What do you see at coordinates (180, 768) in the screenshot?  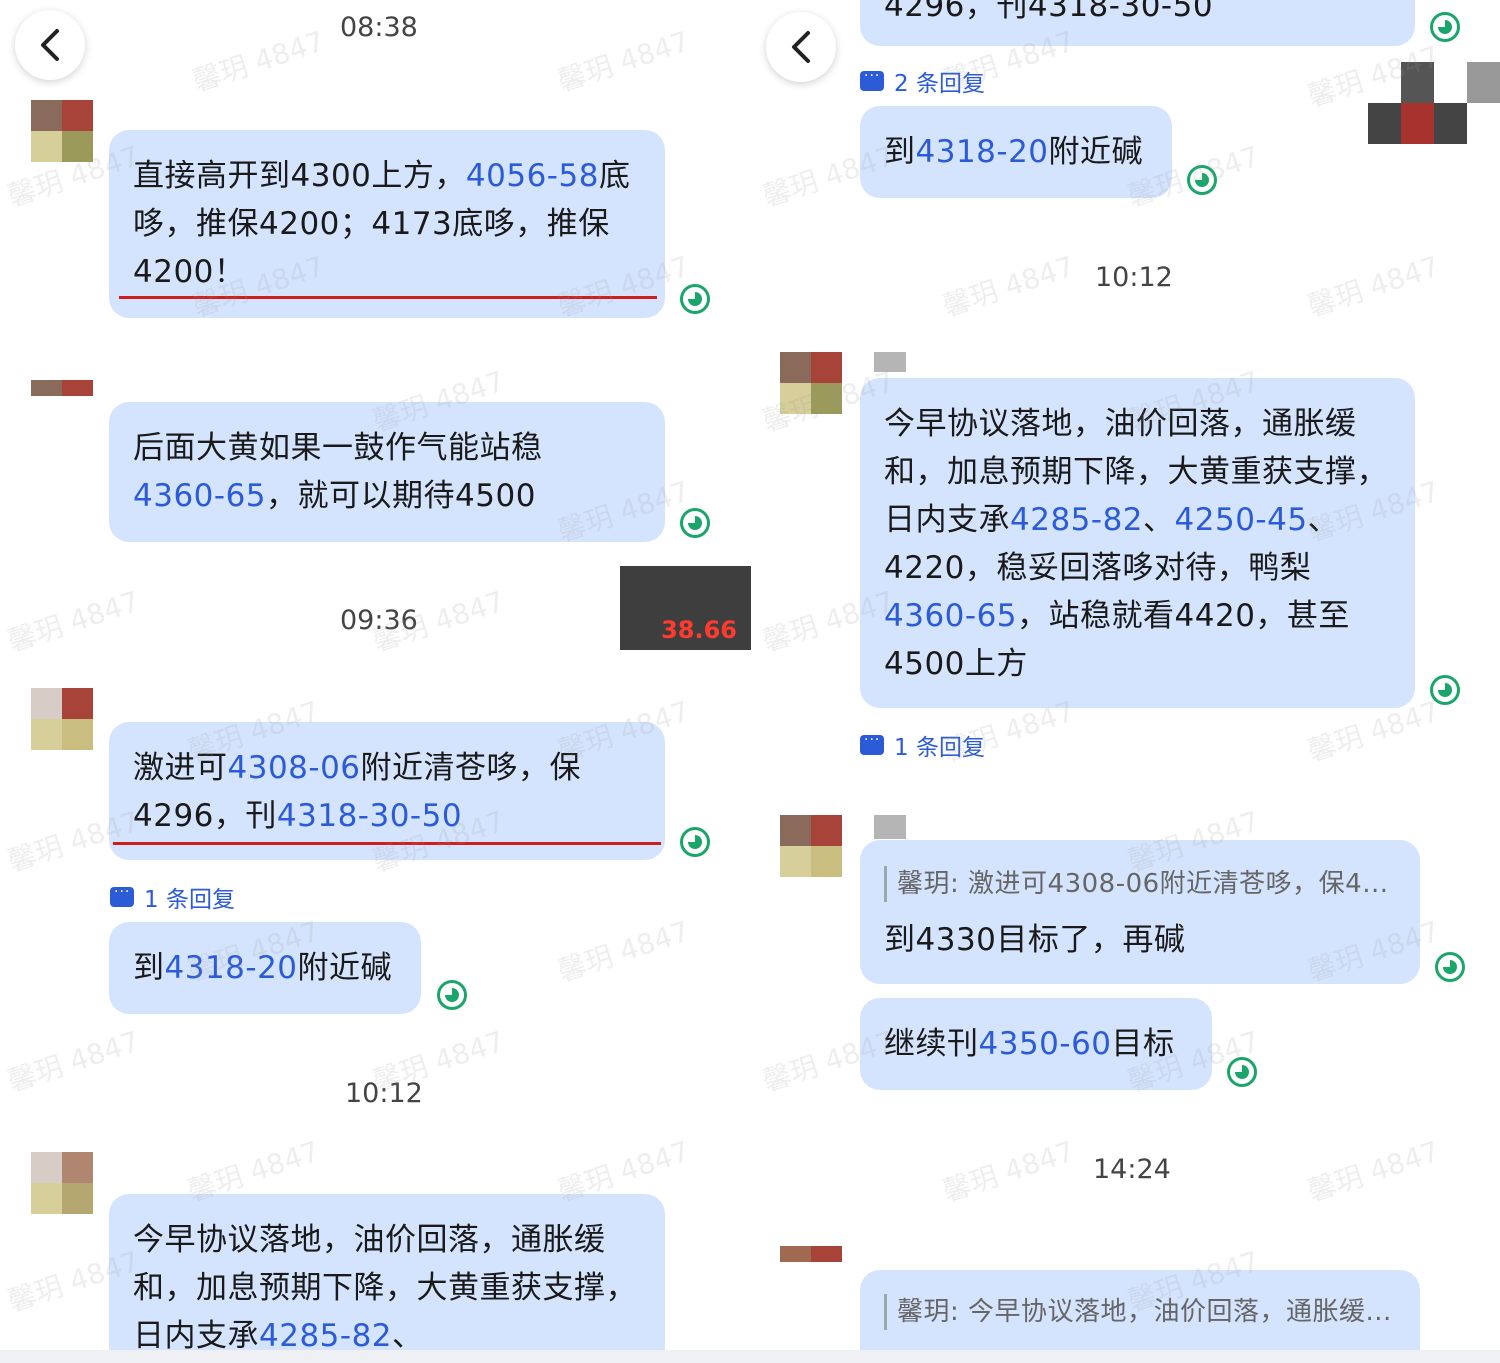 I see `message-text: 激进可` at bounding box center [180, 768].